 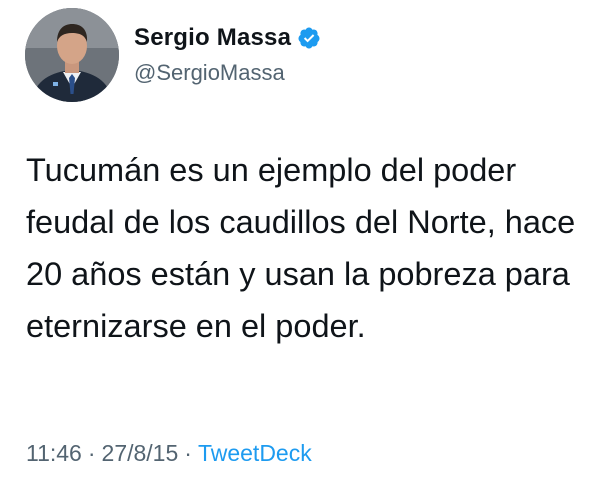 What do you see at coordinates (255, 453) in the screenshot?
I see `tweet-source-link: TweetDeck` at bounding box center [255, 453].